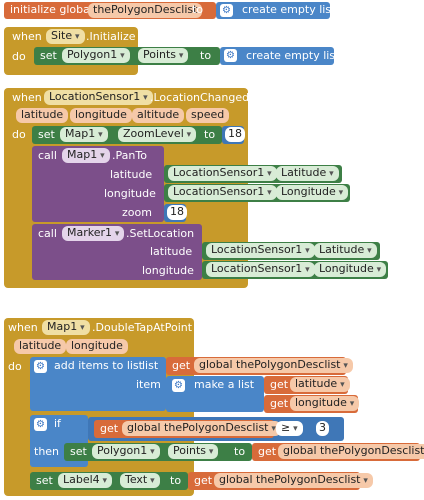 The image size is (424, 500). I want to click on if-label: if, so click(57, 423).